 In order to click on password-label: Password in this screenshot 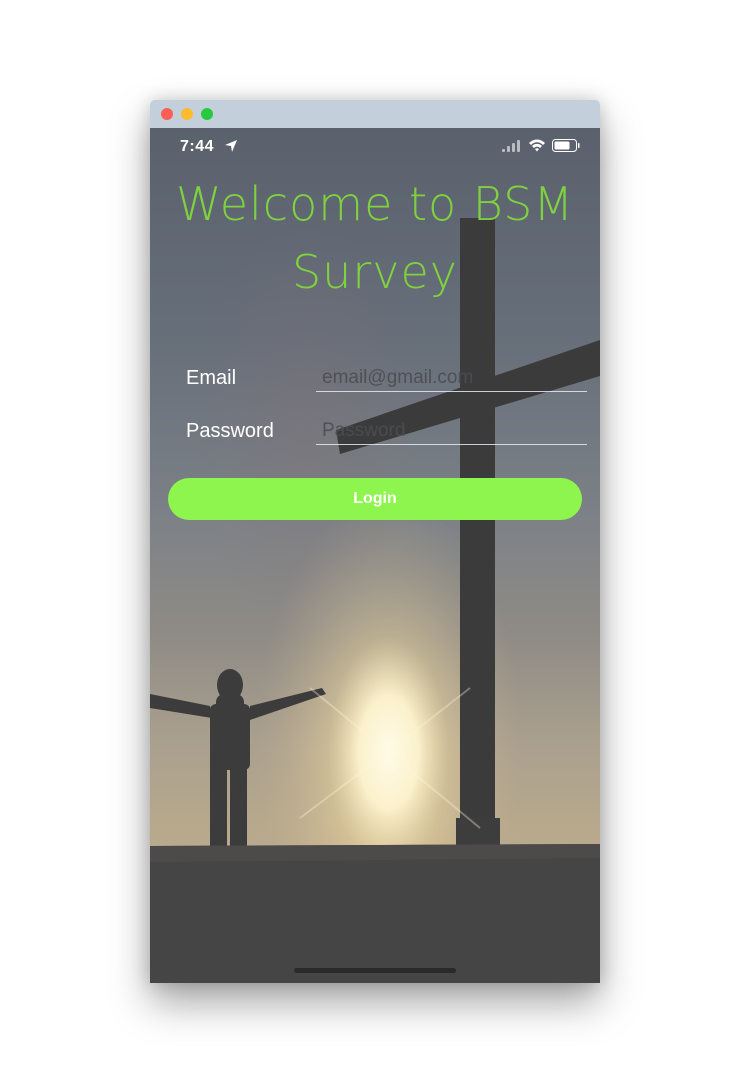, I will do `click(230, 431)`.